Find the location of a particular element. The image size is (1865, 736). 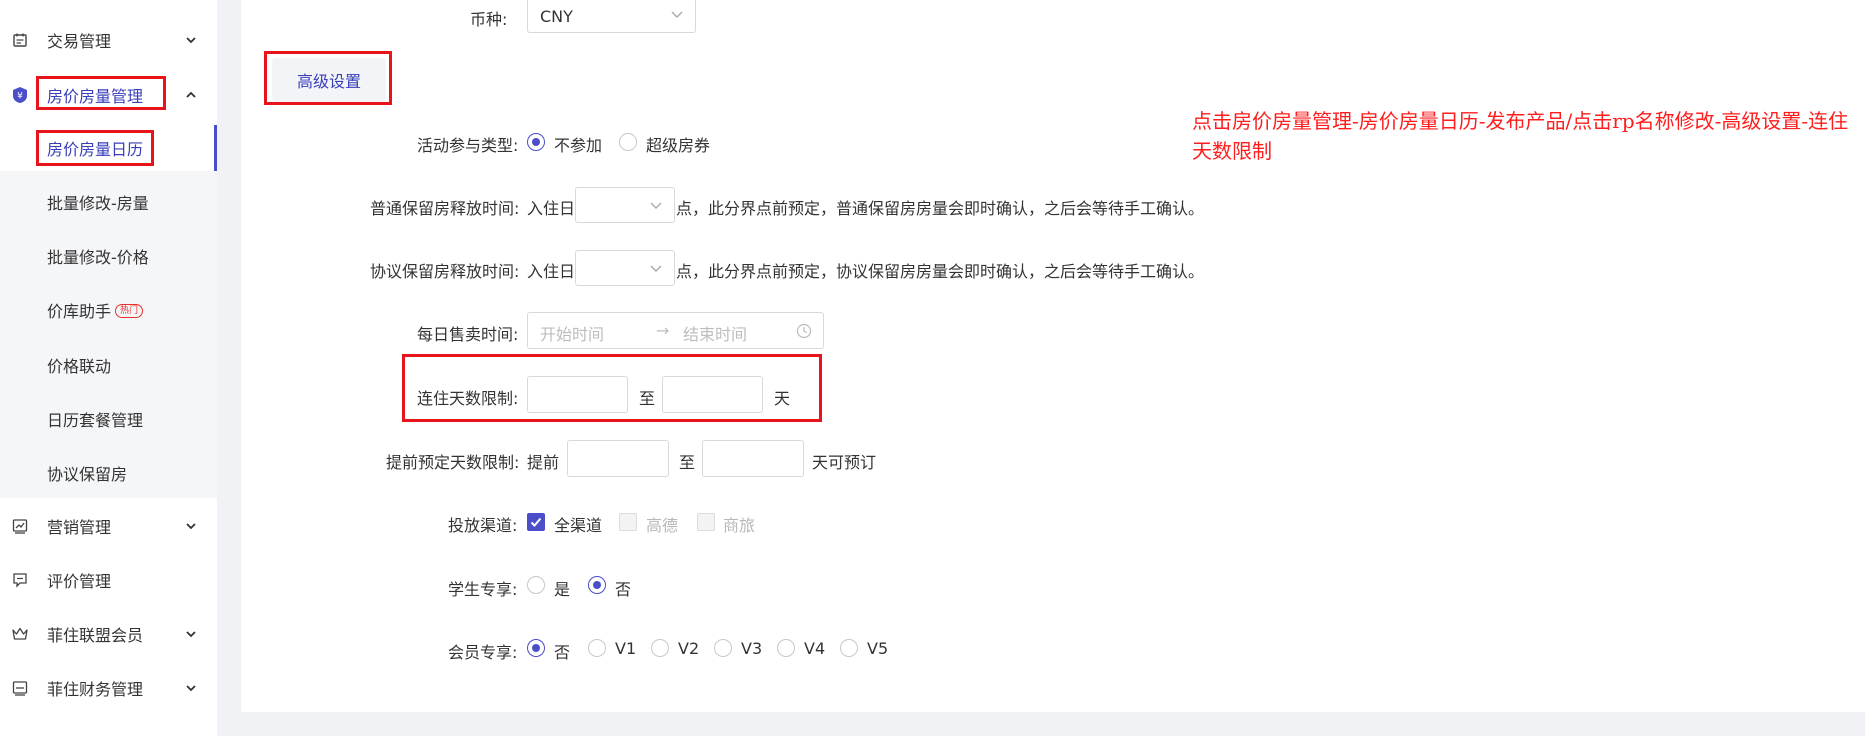

radio-label: 是 is located at coordinates (562, 589).